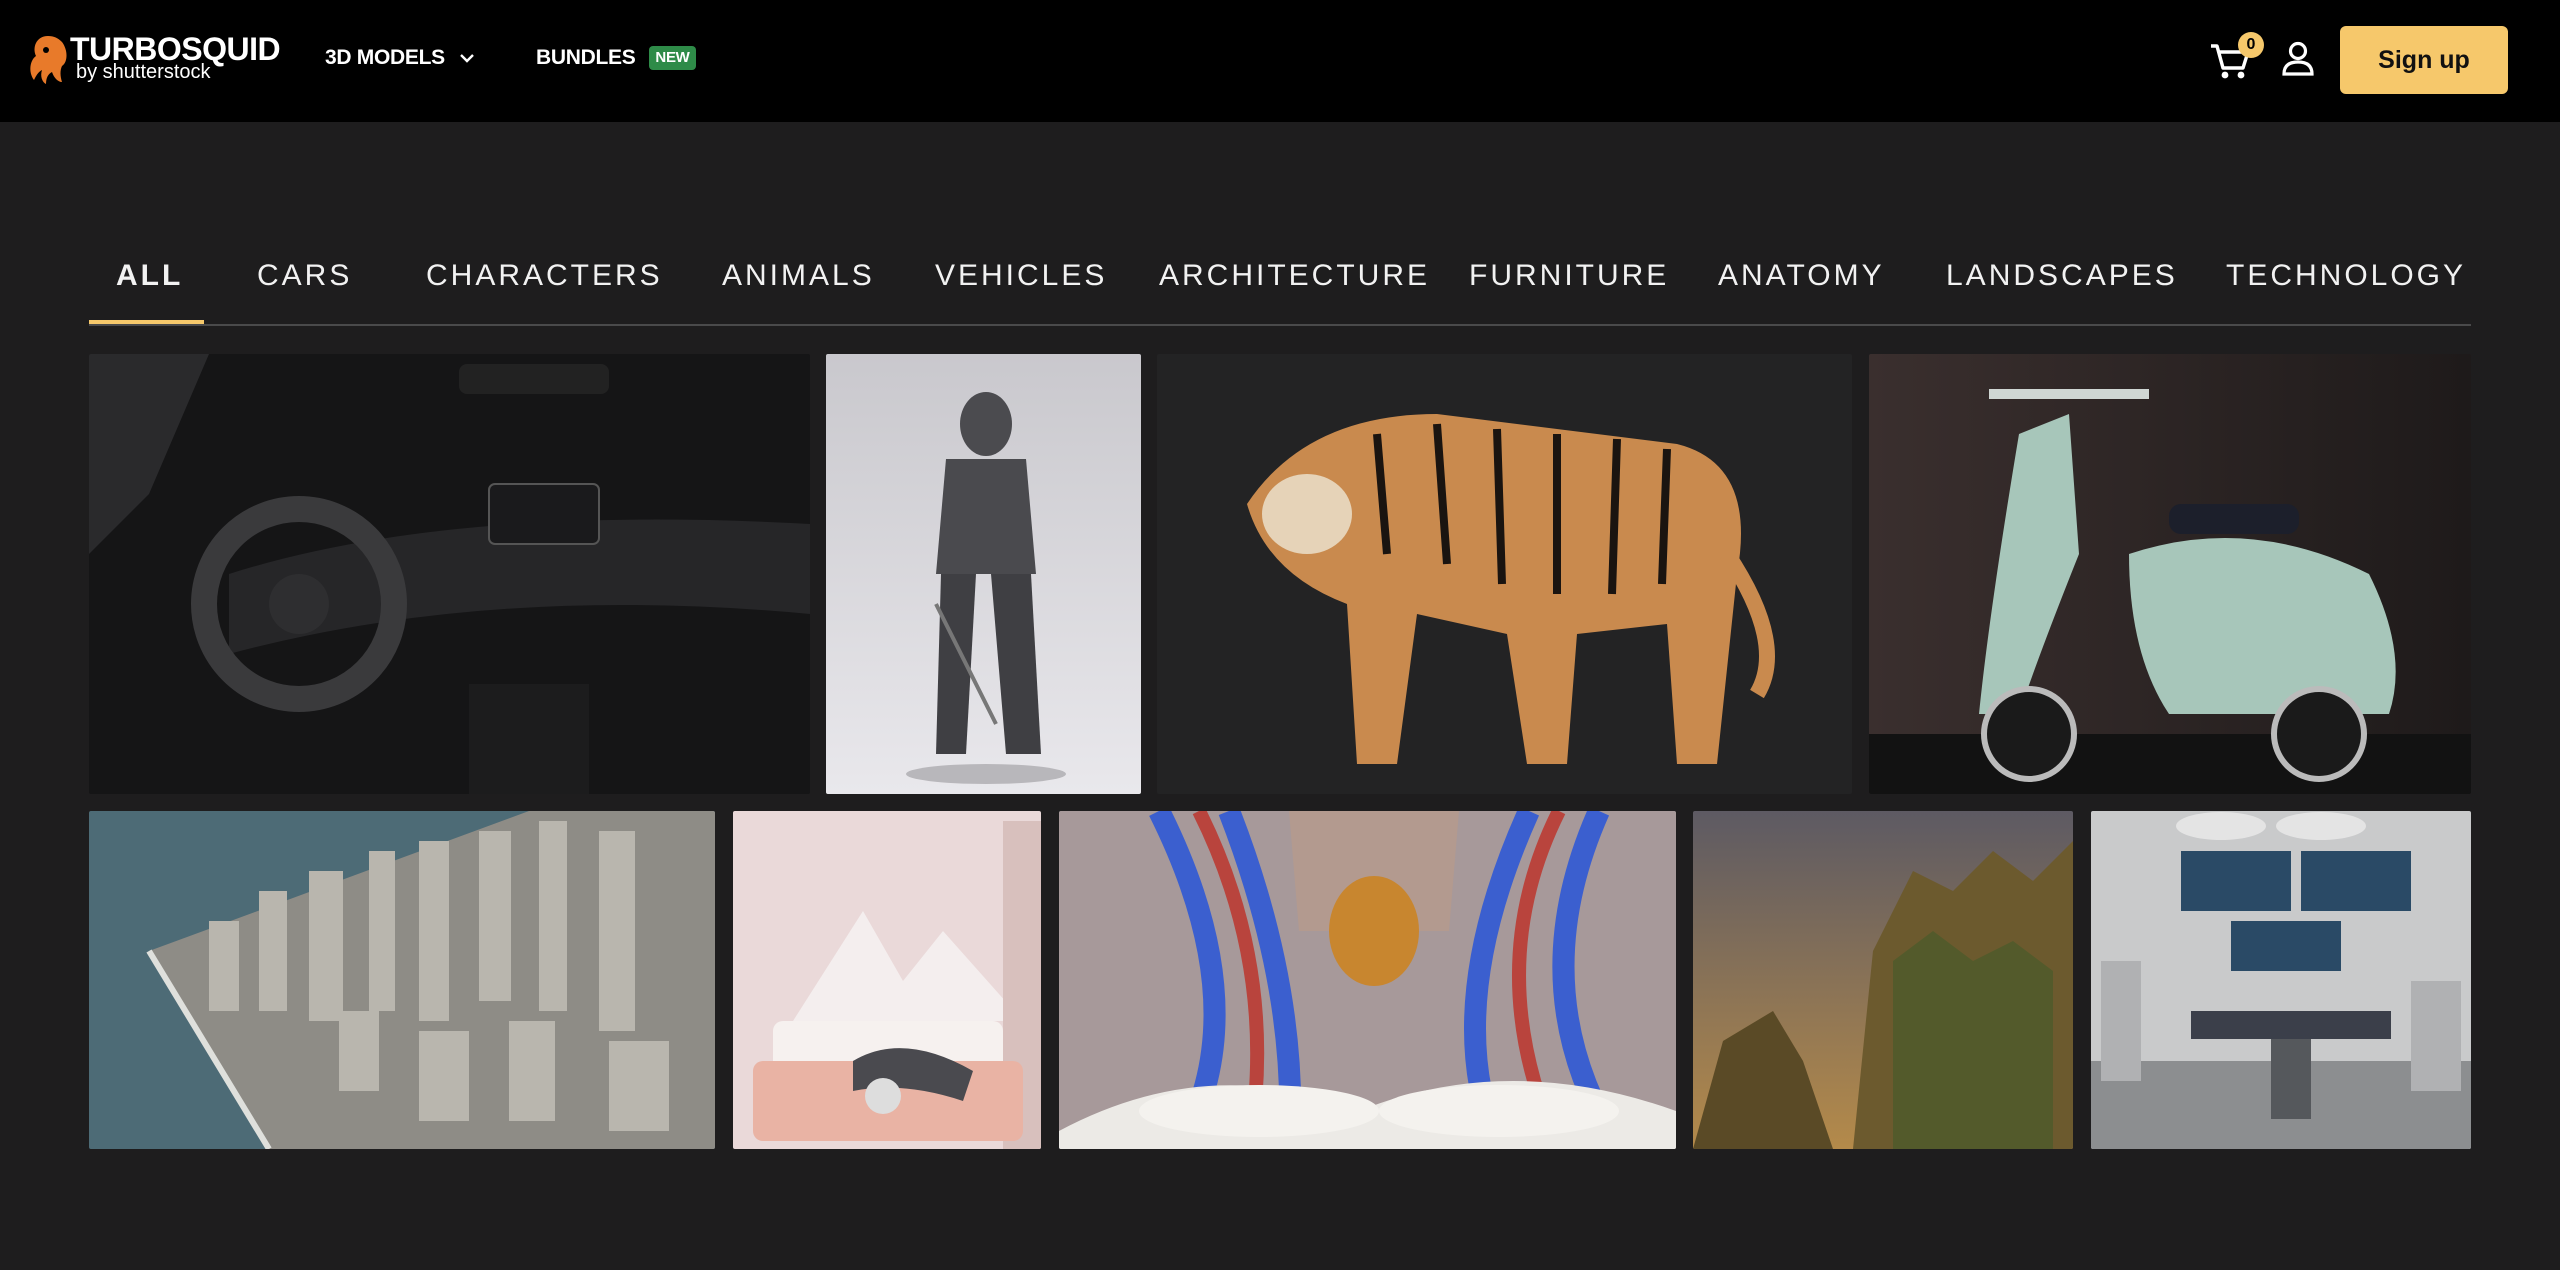 This screenshot has height=1270, width=2560. Describe the element at coordinates (2251, 45) in the screenshot. I see `cart-count-badge: 0` at that location.